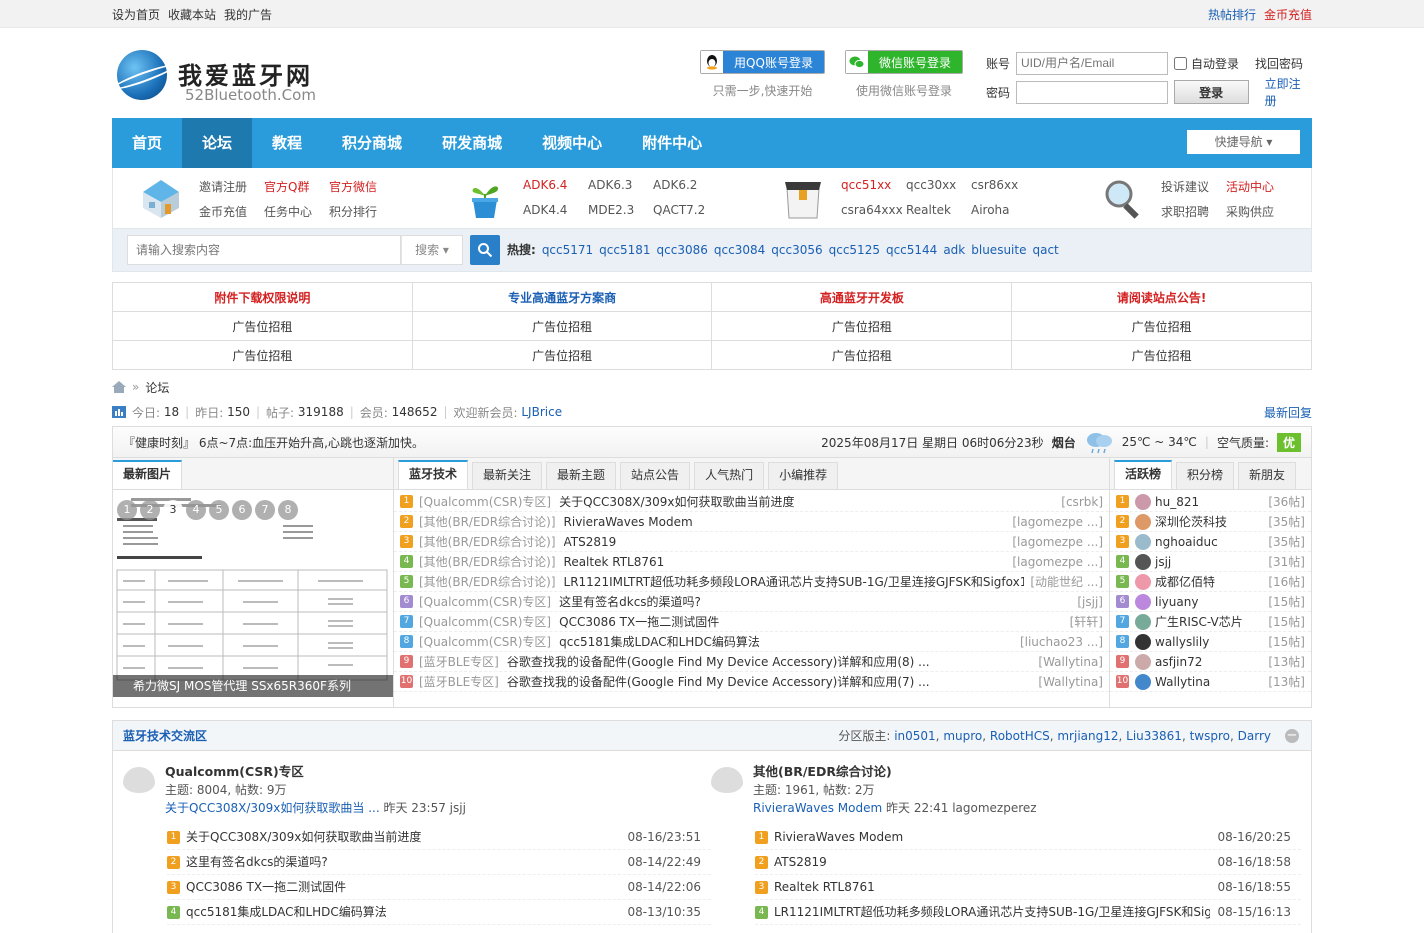 This screenshot has height=933, width=1424. I want to click on hot-search-term: qcc5144, so click(911, 250).